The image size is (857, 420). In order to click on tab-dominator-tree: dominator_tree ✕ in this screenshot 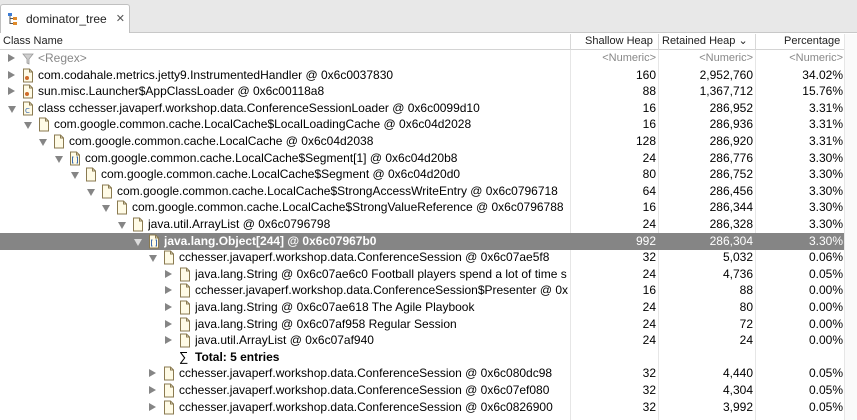, I will do `click(65, 18)`.